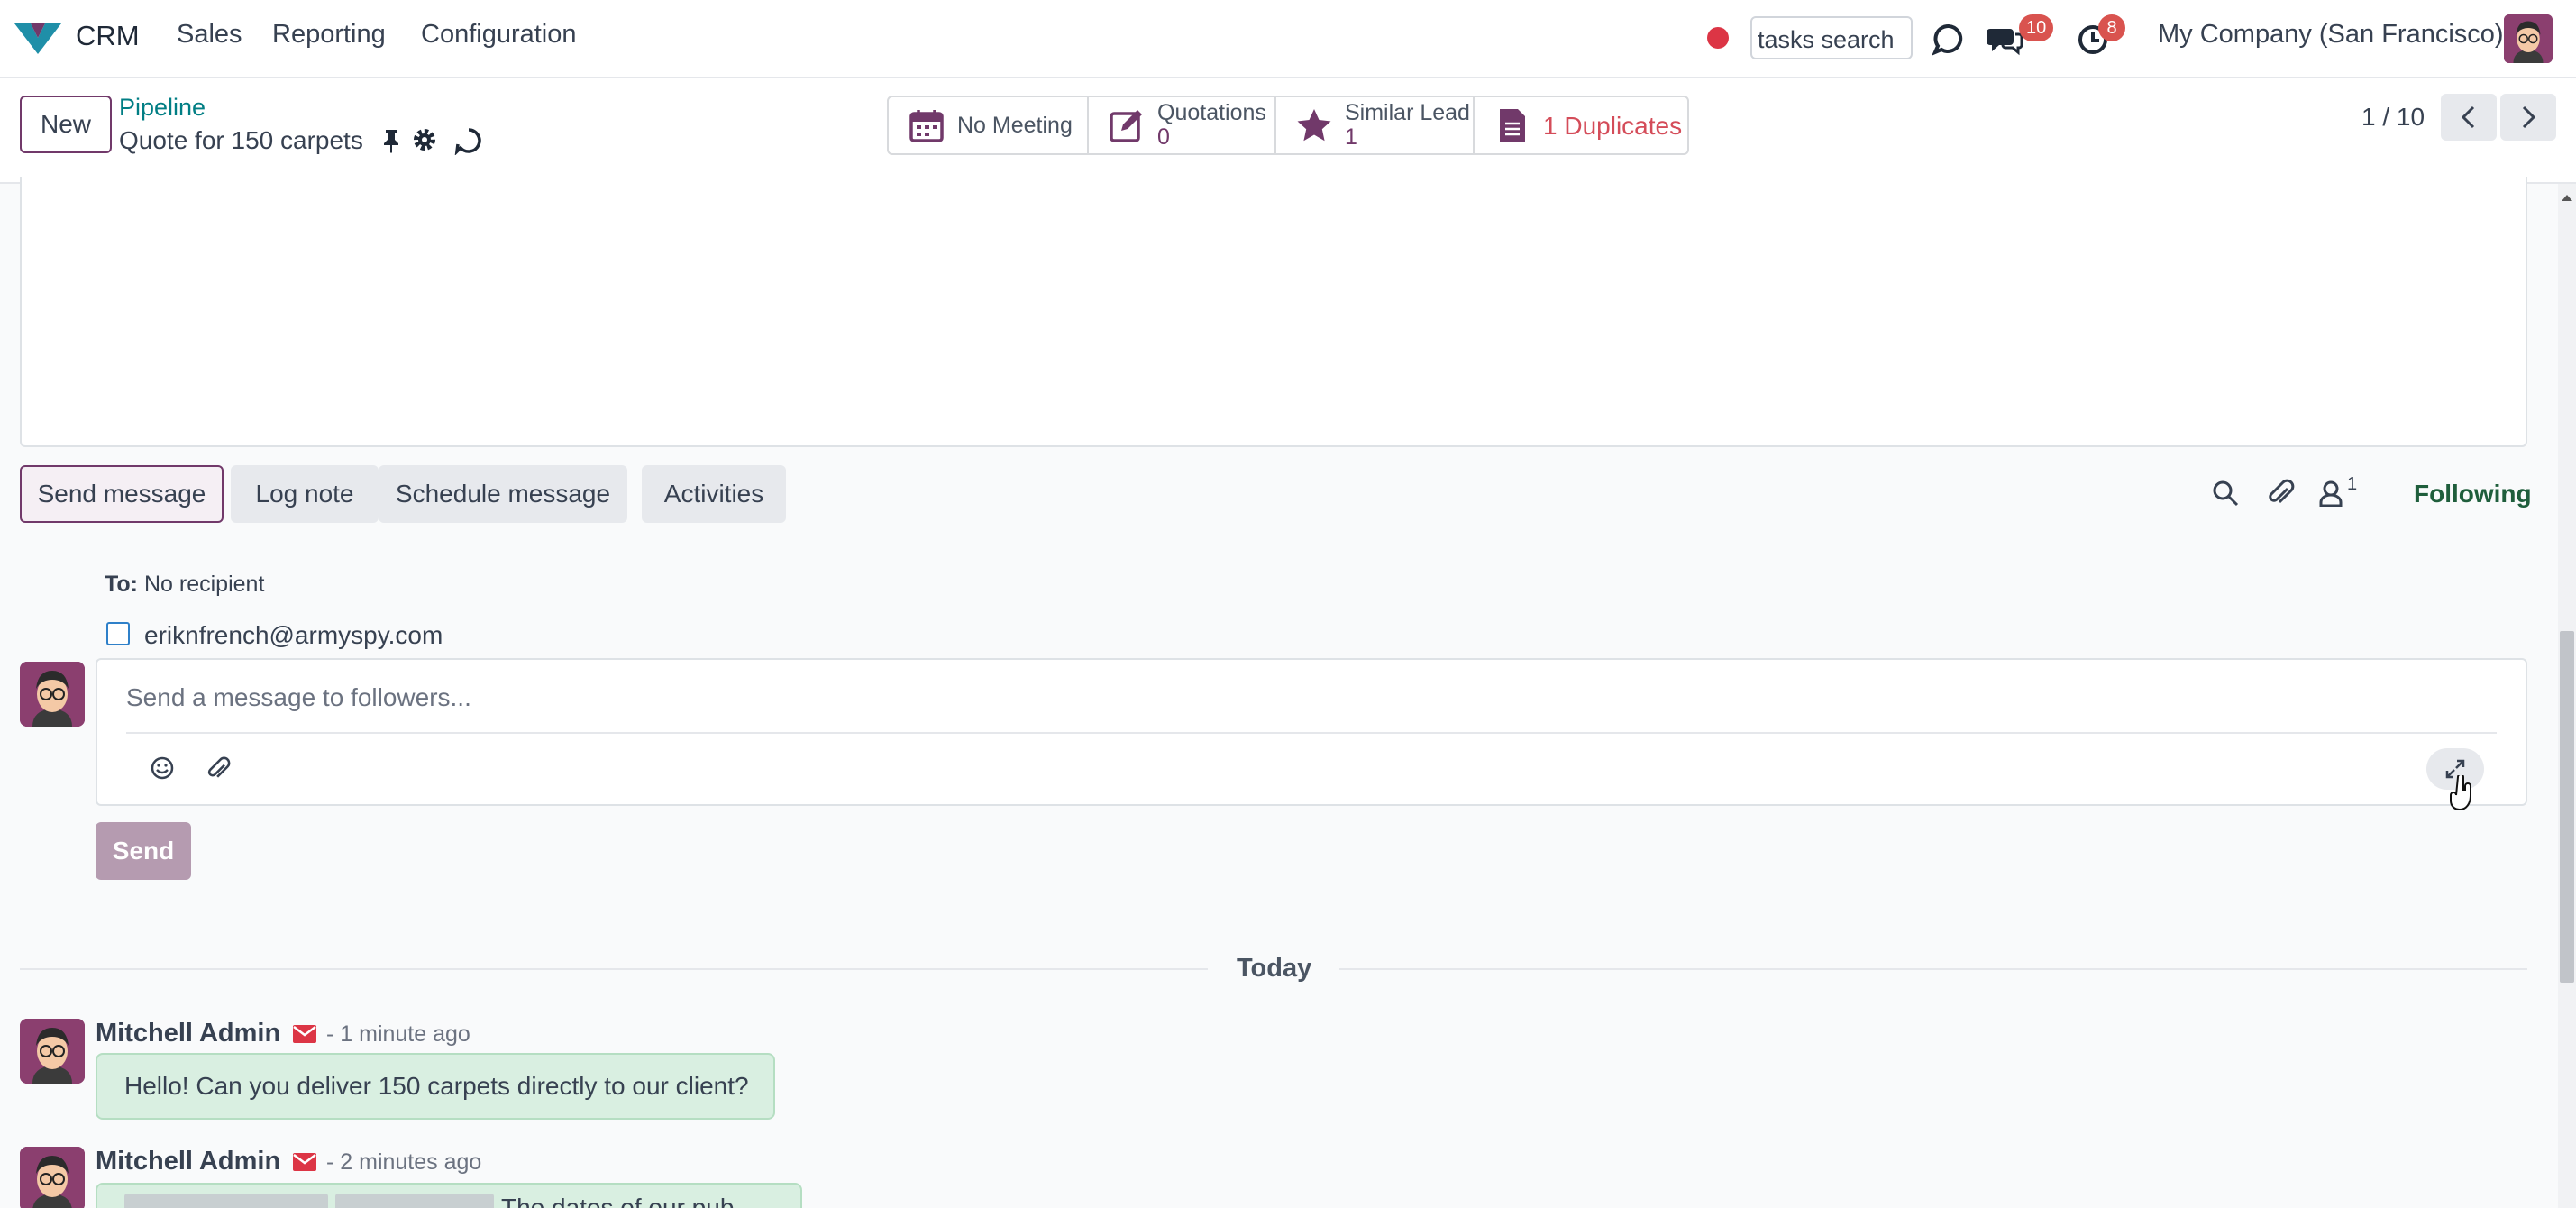 This screenshot has height=1208, width=2576. I want to click on document-icon, so click(1512, 125).